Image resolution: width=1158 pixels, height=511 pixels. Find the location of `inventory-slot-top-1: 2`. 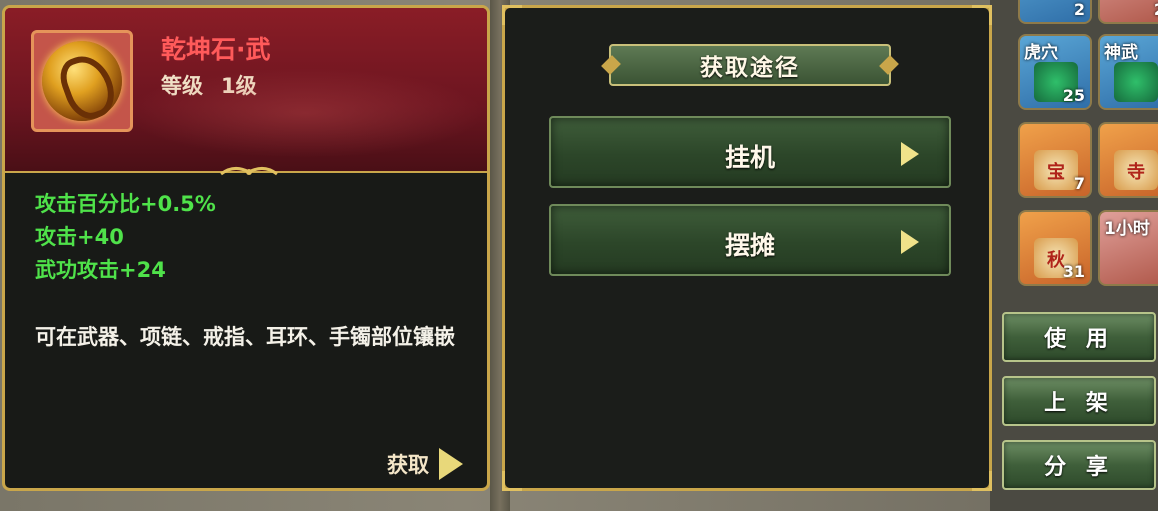

inventory-slot-top-1: 2 is located at coordinates (1055, 12).